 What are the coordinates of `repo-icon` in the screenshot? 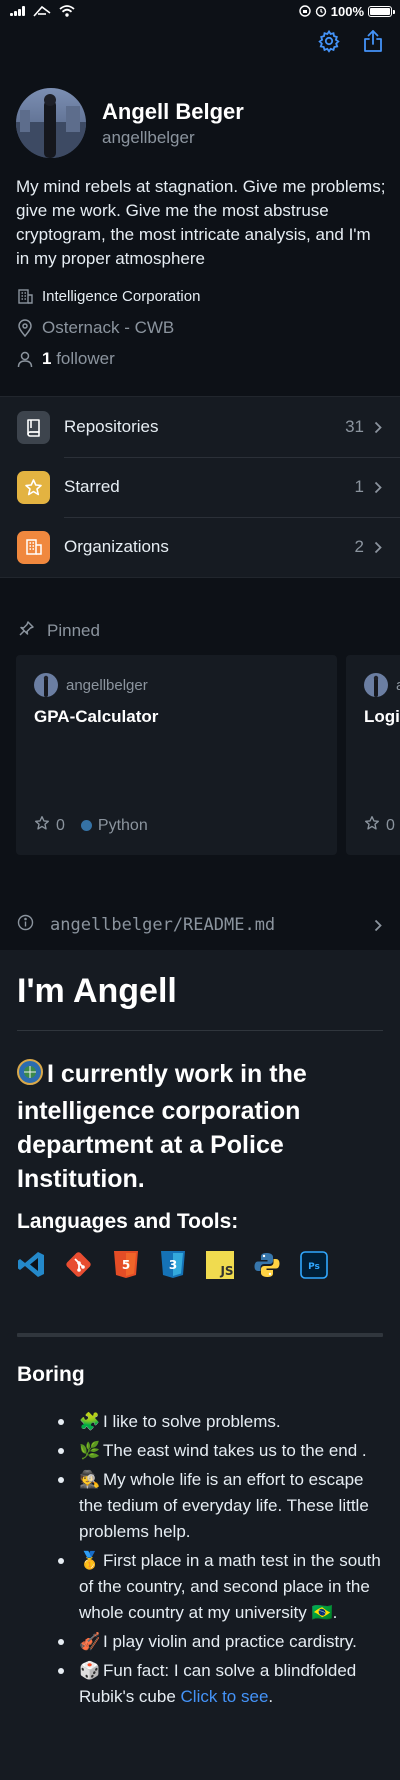 It's located at (33, 427).